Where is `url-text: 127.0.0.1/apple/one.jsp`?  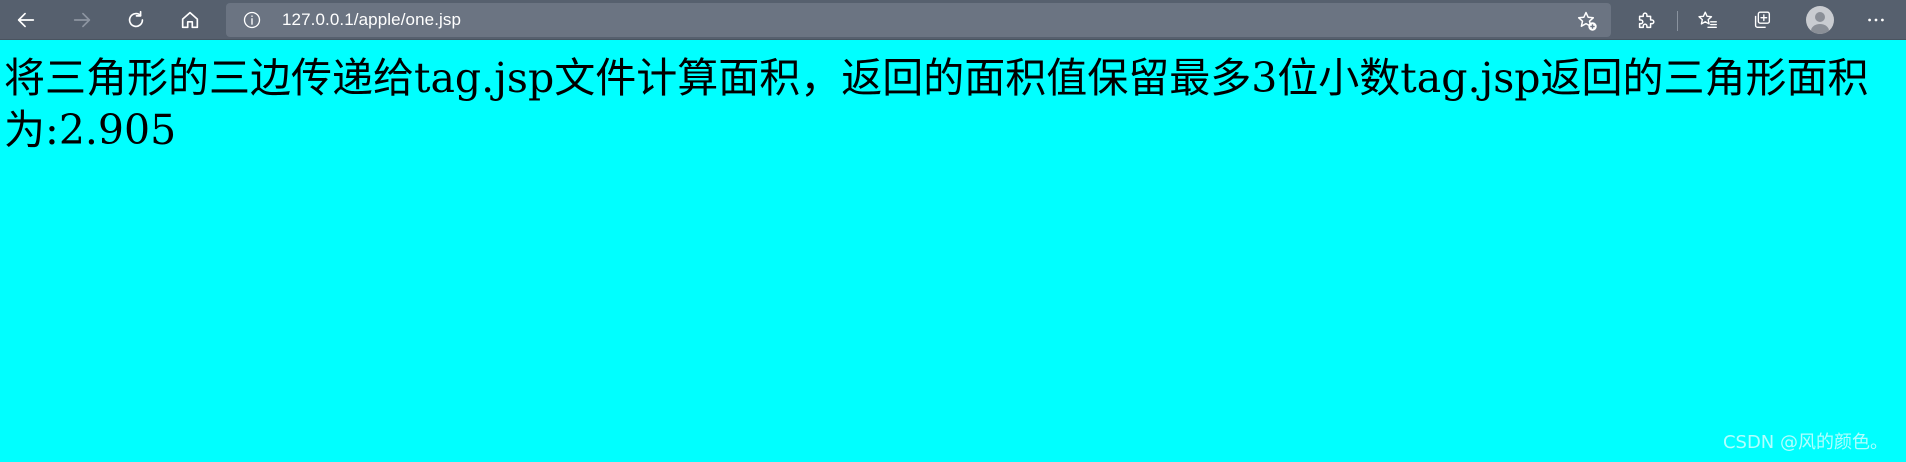
url-text: 127.0.0.1/apple/one.jsp is located at coordinates (371, 20).